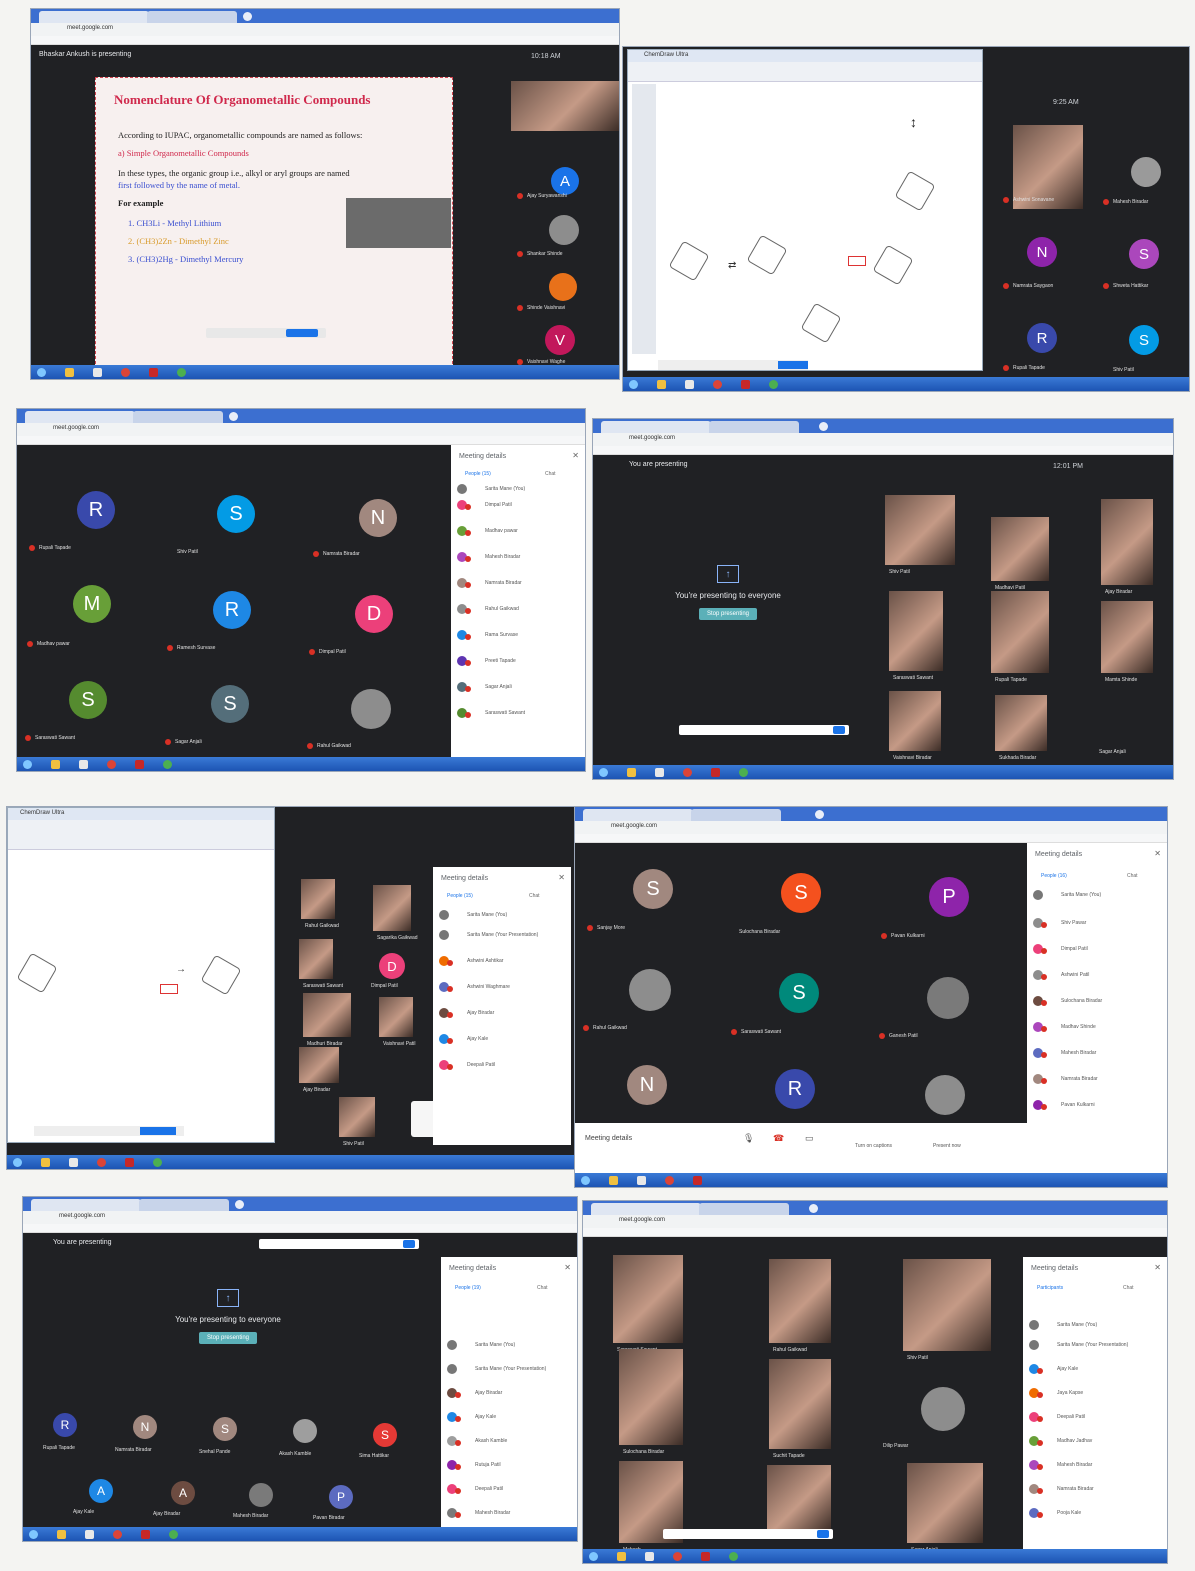  Describe the element at coordinates (748, 1138) in the screenshot. I see `microphone-icon: 🎙` at that location.